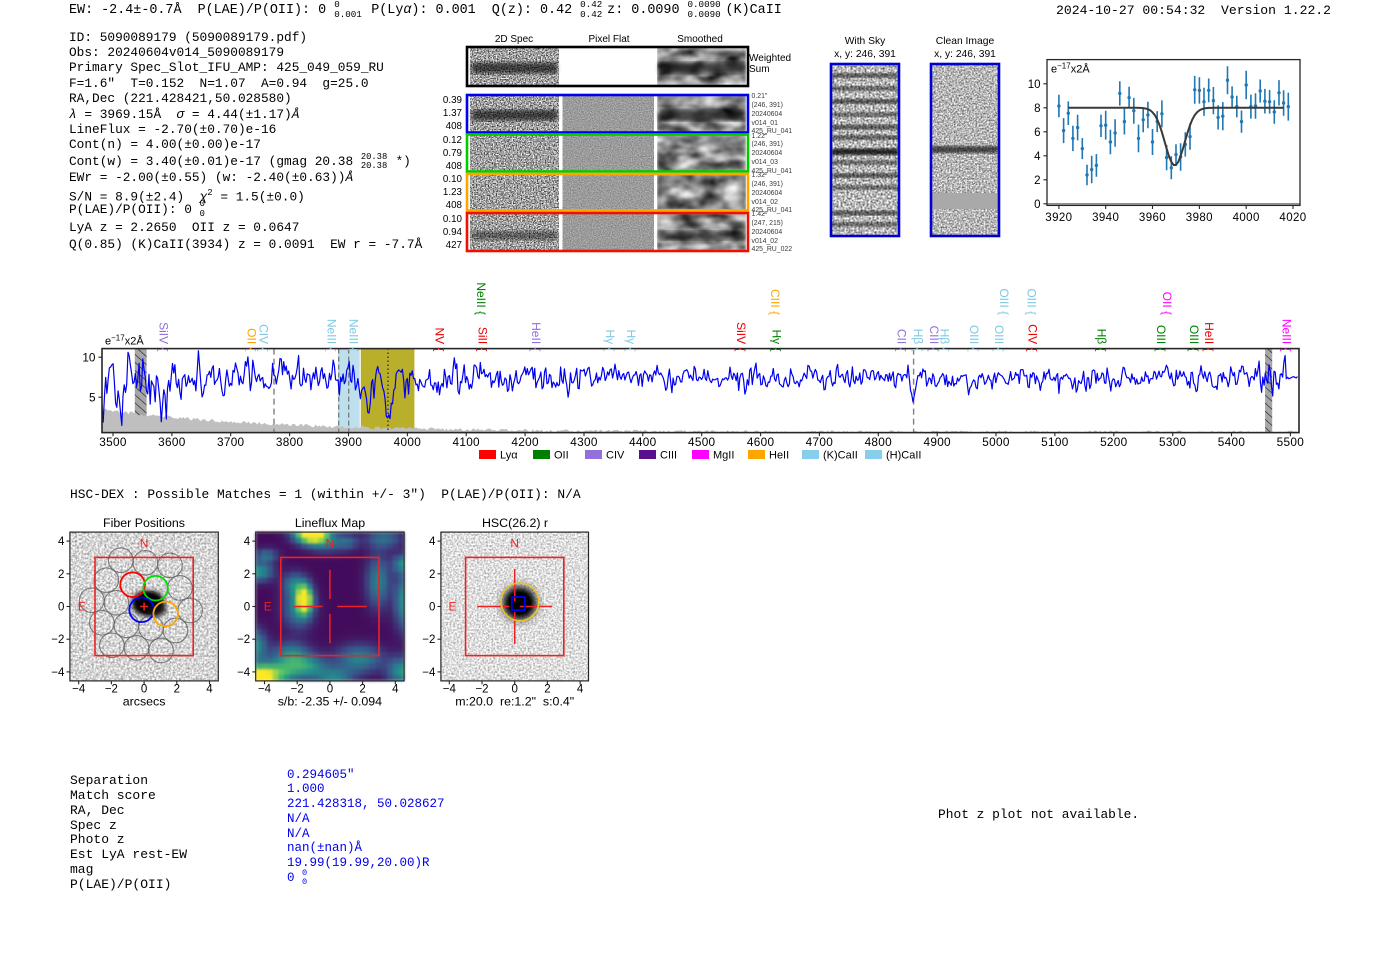 The width and height of the screenshot is (1400, 953). What do you see at coordinates (1199, 218) in the screenshot?
I see `svg-text: 3980` at bounding box center [1199, 218].